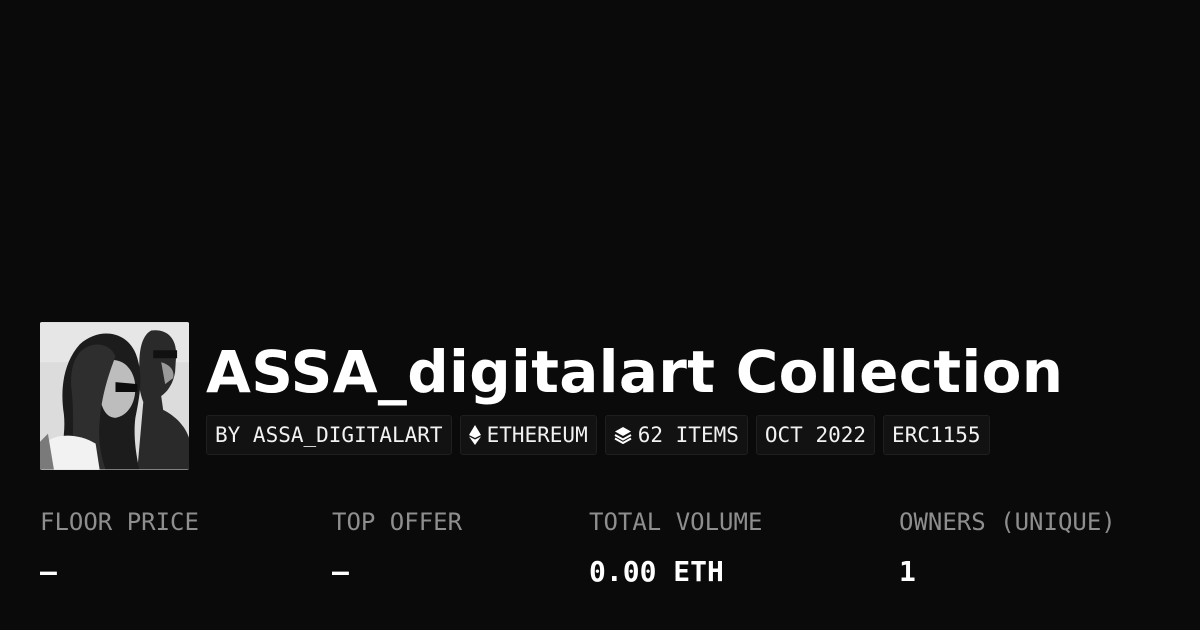 The width and height of the screenshot is (1200, 630). I want to click on top-offer-label: TOP OFFER, so click(397, 522).